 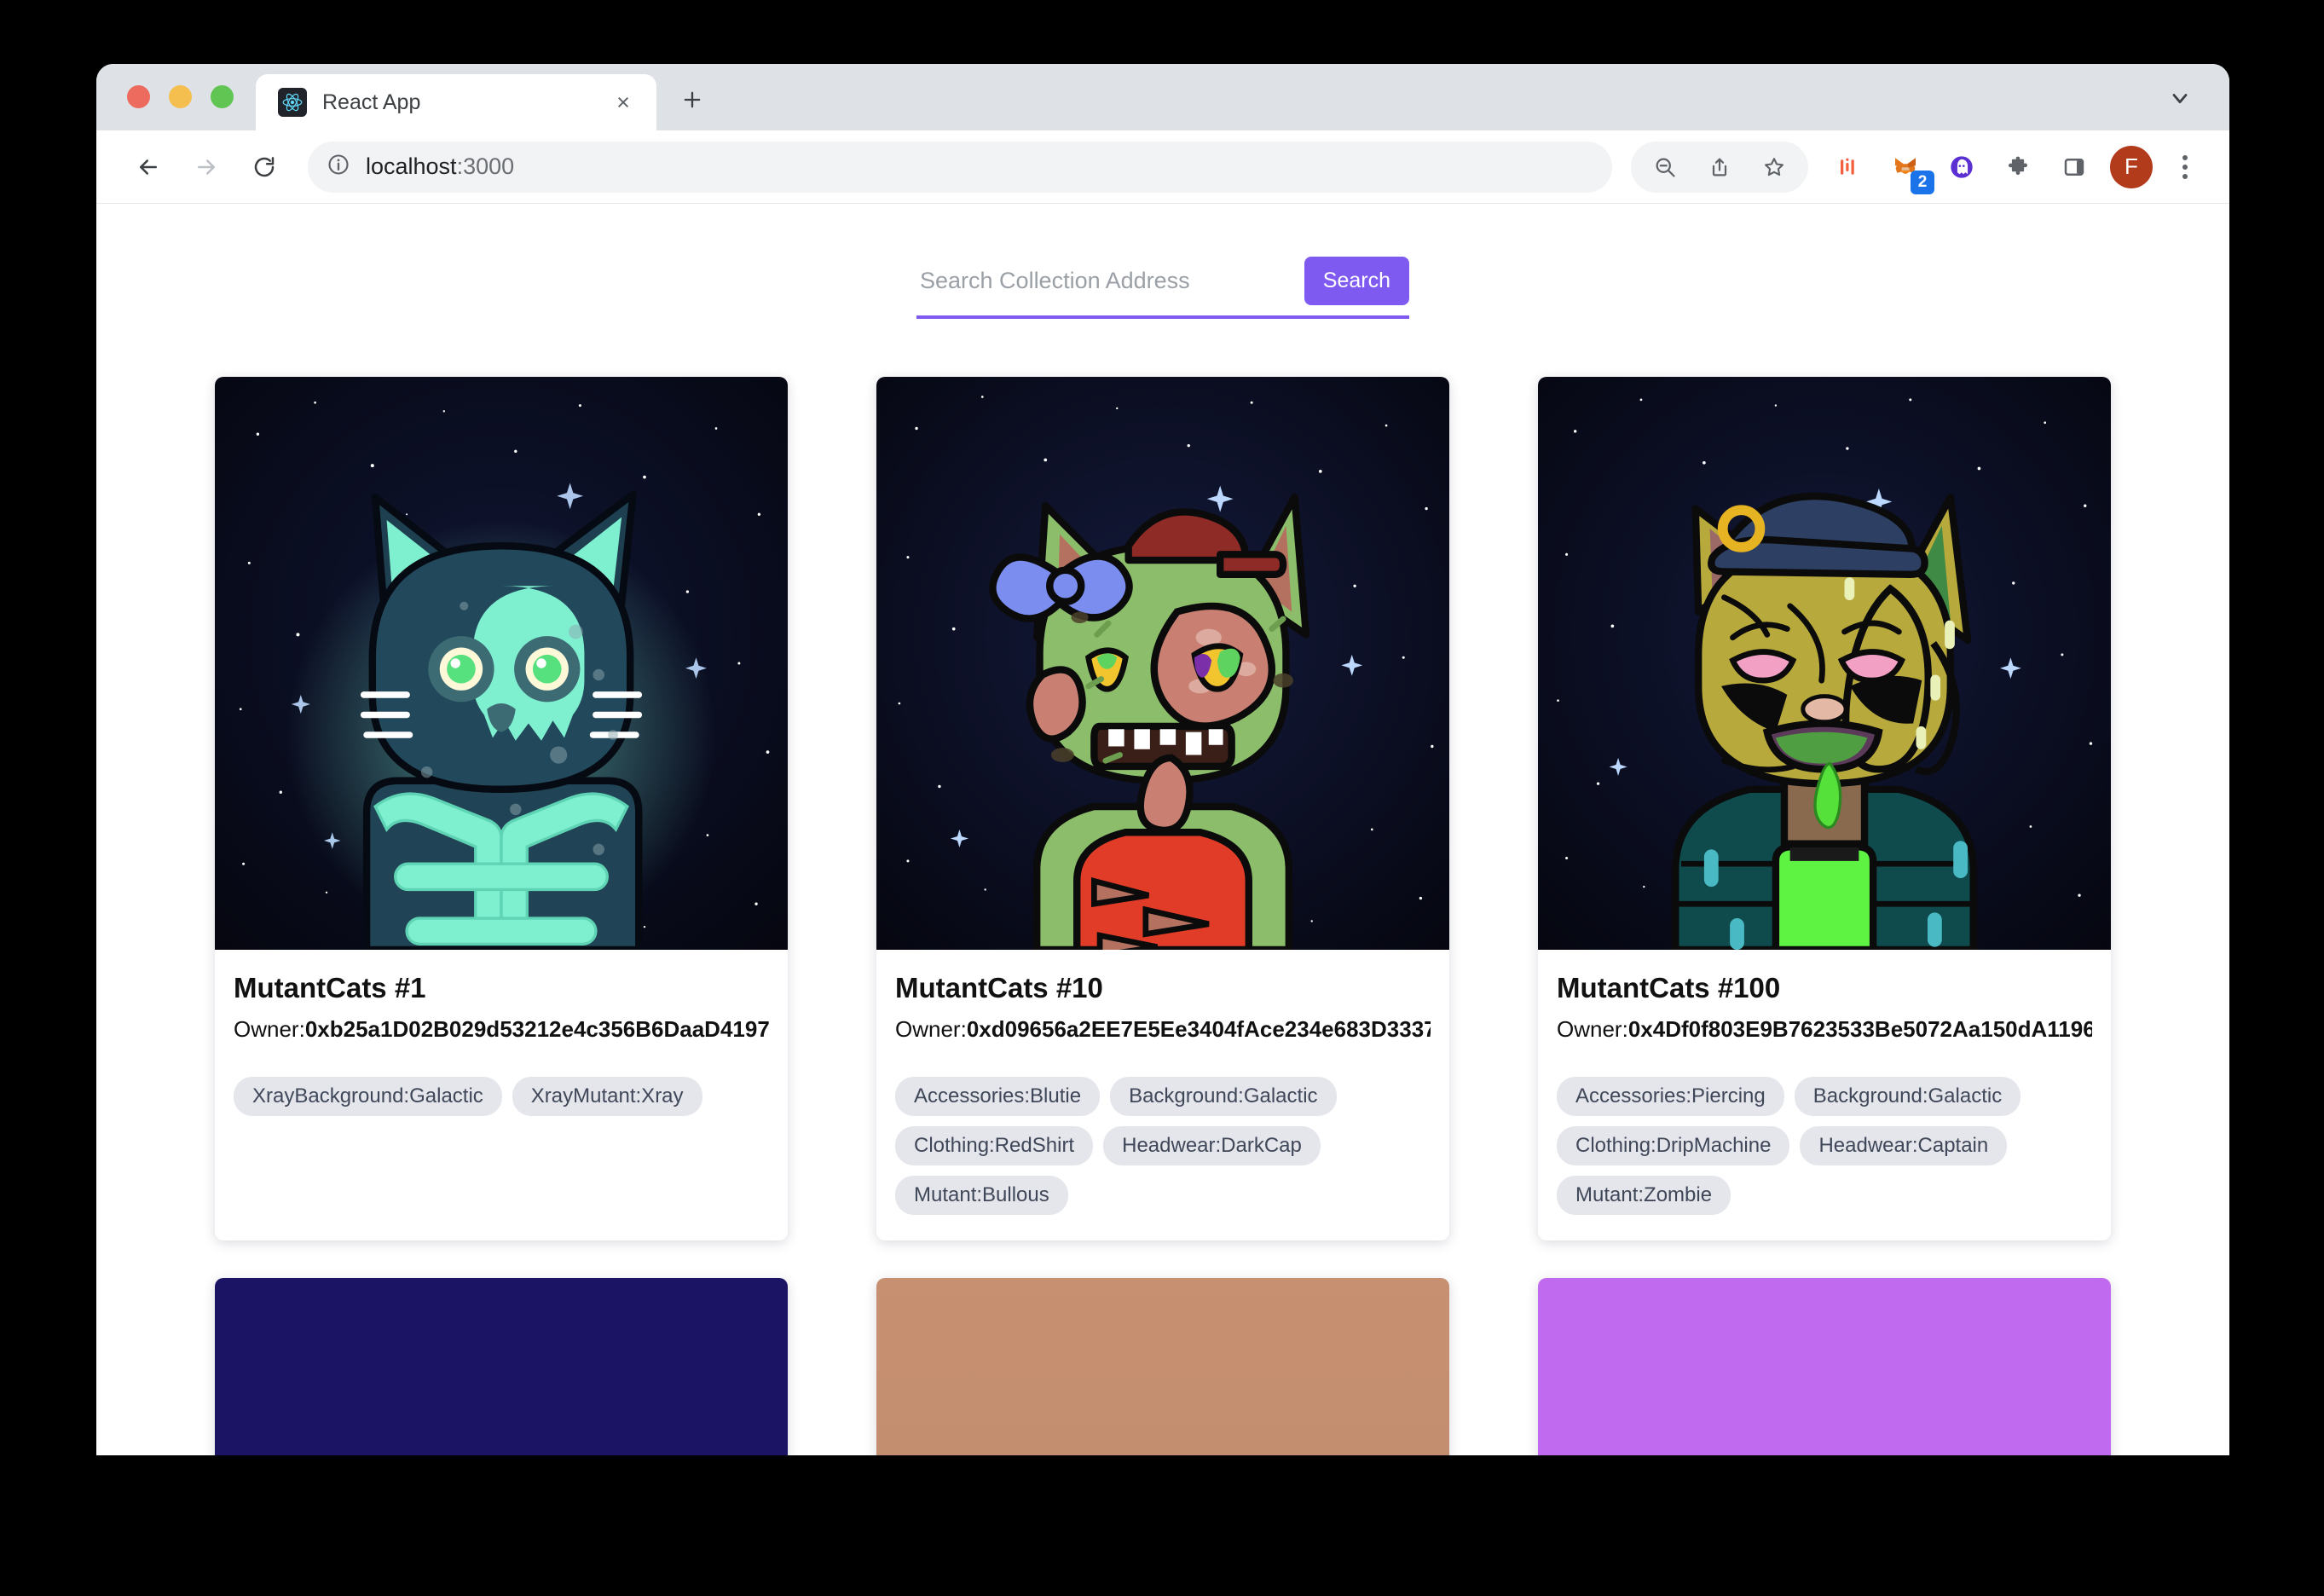 What do you see at coordinates (1860, 1029) in the screenshot?
I see `owner-address: 0x4Df0f803E9B7623533Be5072Aa150dA11963` at bounding box center [1860, 1029].